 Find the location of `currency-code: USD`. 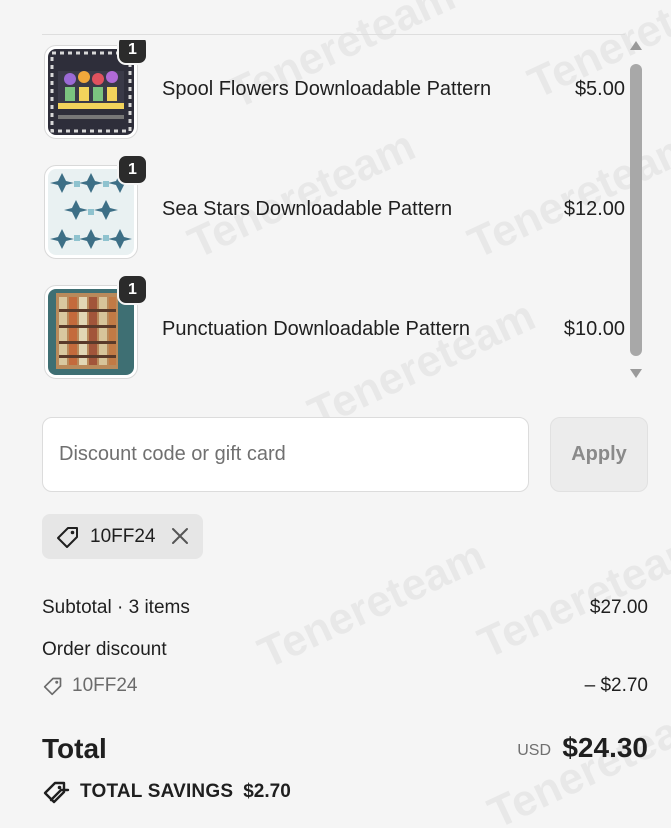

currency-code: USD is located at coordinates (534, 750).